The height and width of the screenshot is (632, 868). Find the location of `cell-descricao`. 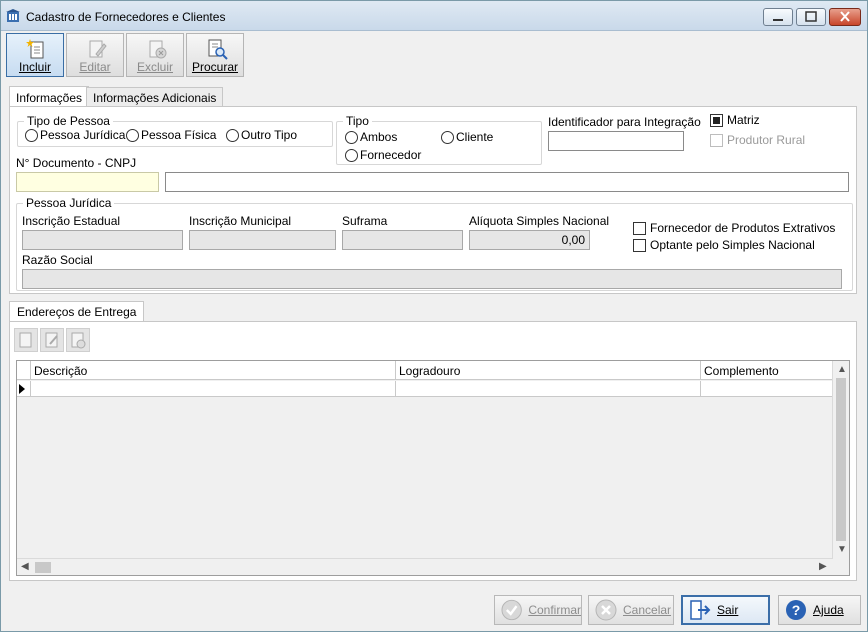

cell-descricao is located at coordinates (213, 389).